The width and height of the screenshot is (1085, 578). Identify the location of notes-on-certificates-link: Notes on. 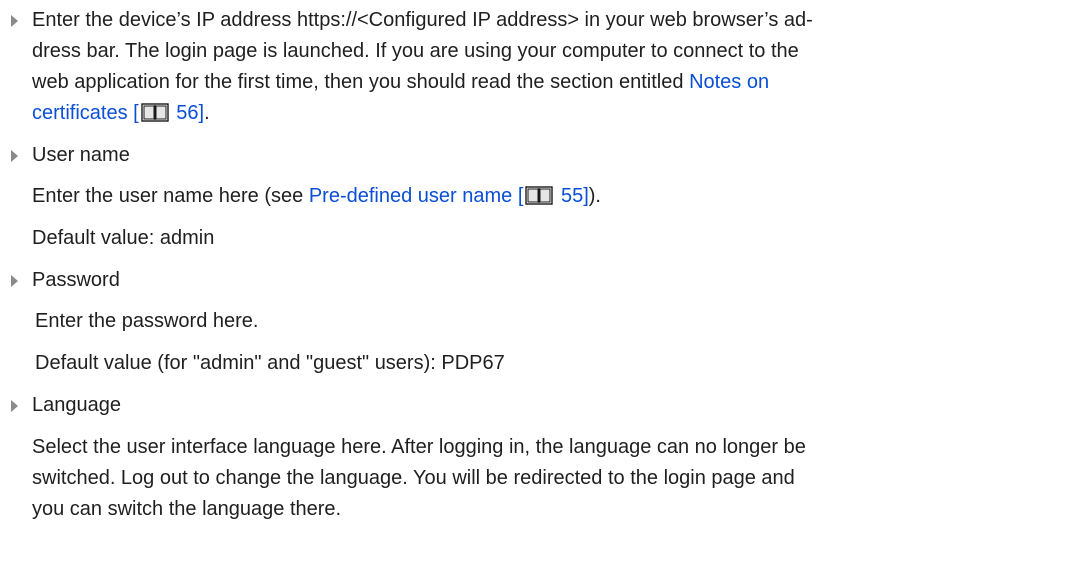
(729, 82).